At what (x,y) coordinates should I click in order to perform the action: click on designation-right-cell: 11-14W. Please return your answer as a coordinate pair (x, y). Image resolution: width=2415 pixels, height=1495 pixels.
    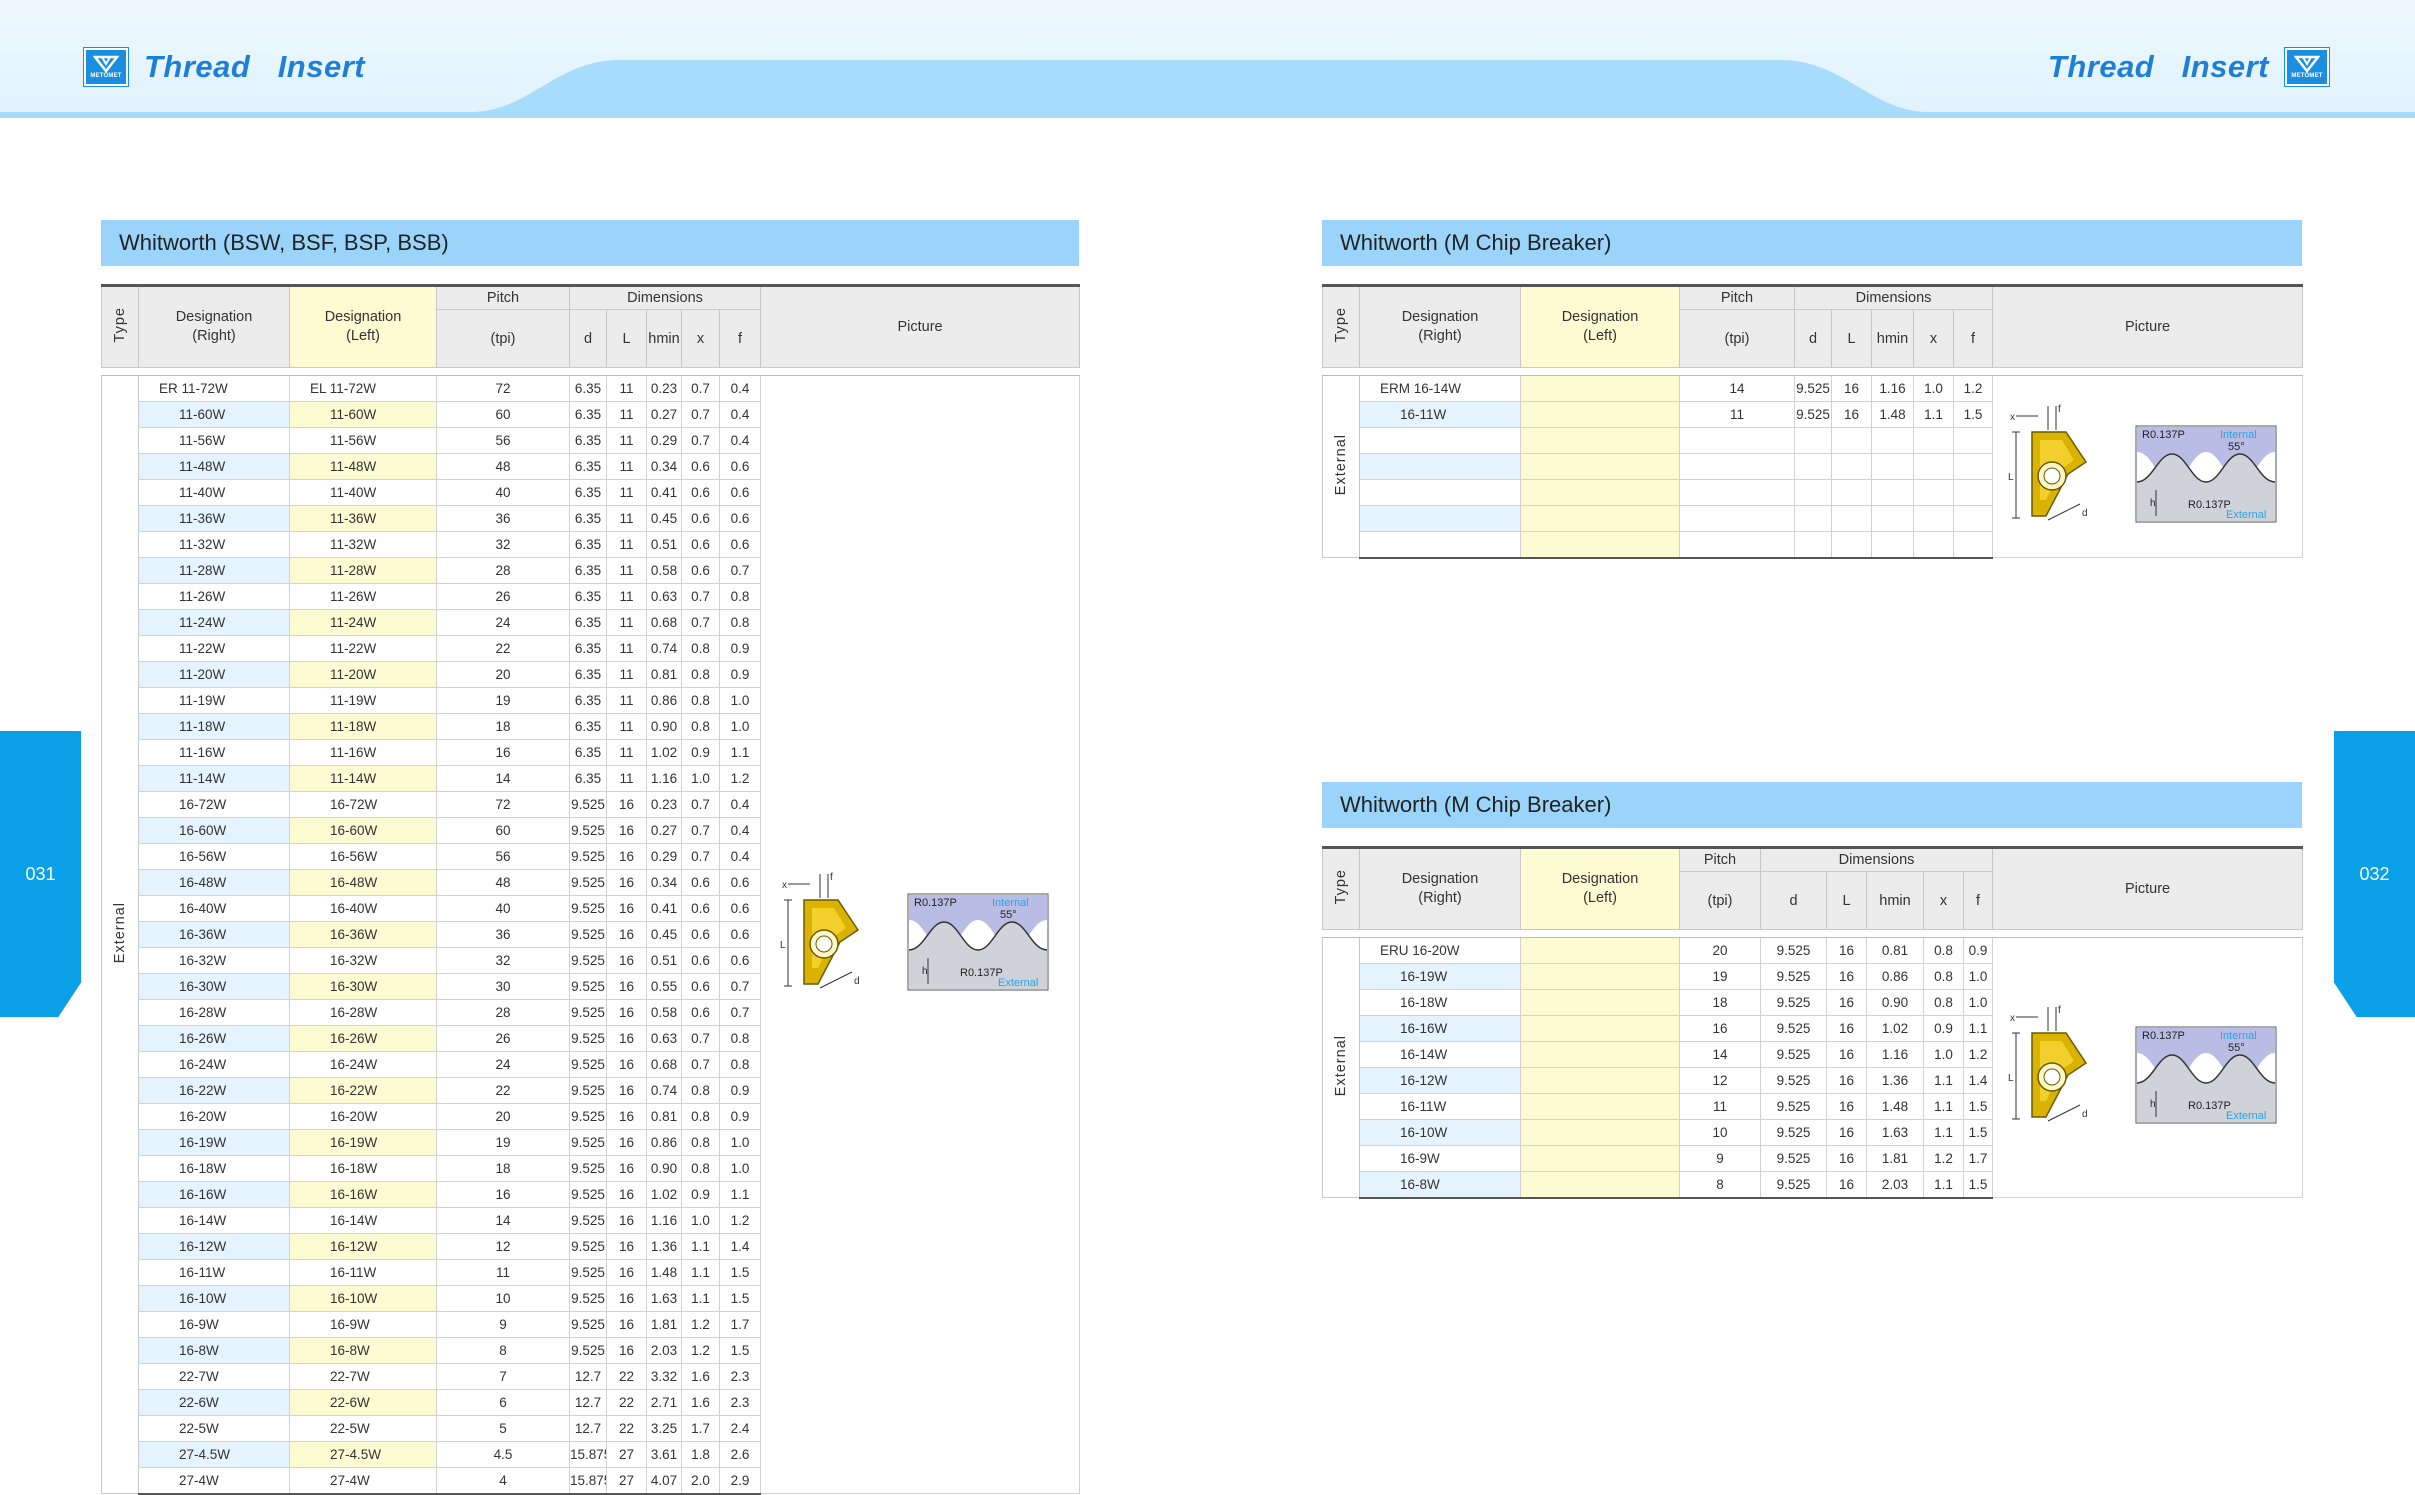
    Looking at the image, I should click on (214, 778).